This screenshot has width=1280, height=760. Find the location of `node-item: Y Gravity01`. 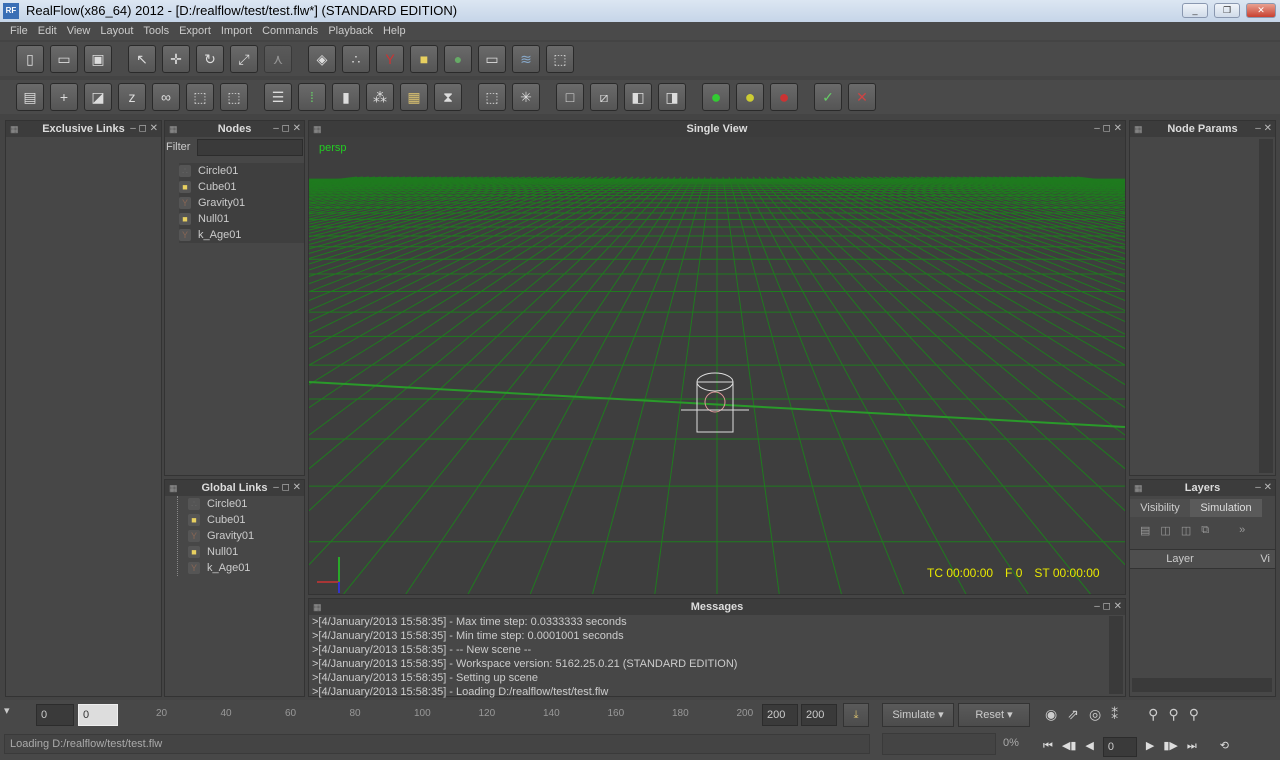

node-item: Y Gravity01 is located at coordinates (241, 203).